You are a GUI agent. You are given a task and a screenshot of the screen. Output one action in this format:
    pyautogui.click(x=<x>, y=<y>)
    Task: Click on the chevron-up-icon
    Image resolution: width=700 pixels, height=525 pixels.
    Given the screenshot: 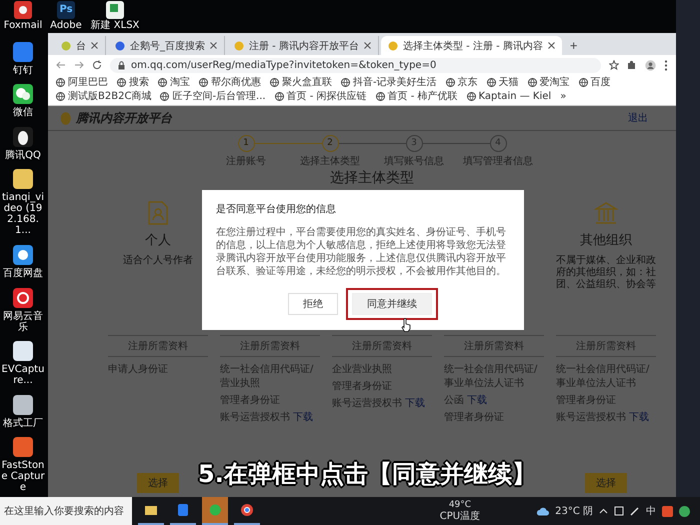 What is the action you would take?
    pyautogui.click(x=603, y=511)
    